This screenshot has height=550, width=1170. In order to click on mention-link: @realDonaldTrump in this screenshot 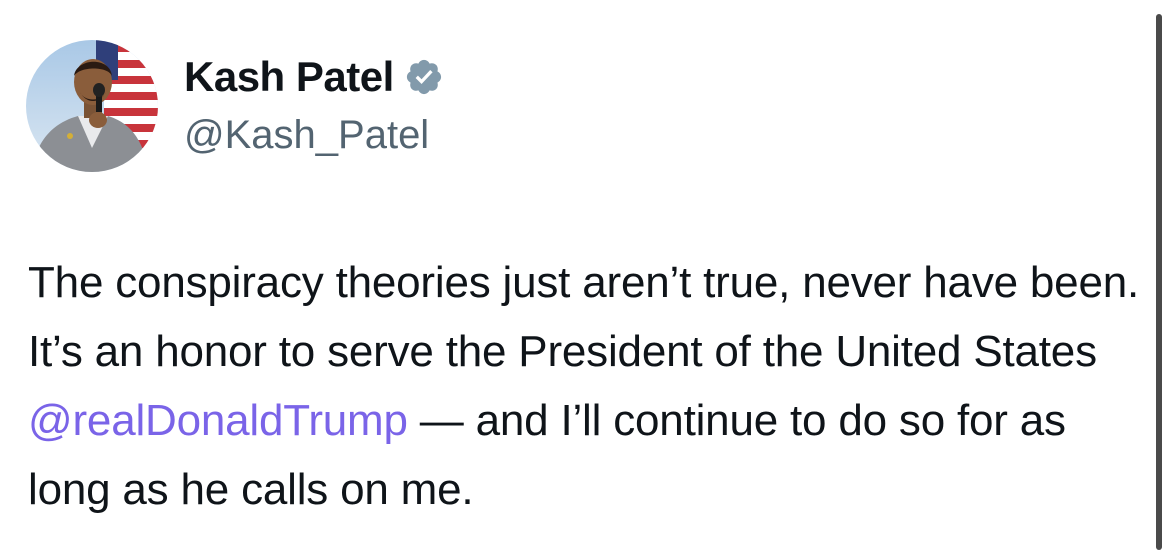, I will do `click(218, 420)`.